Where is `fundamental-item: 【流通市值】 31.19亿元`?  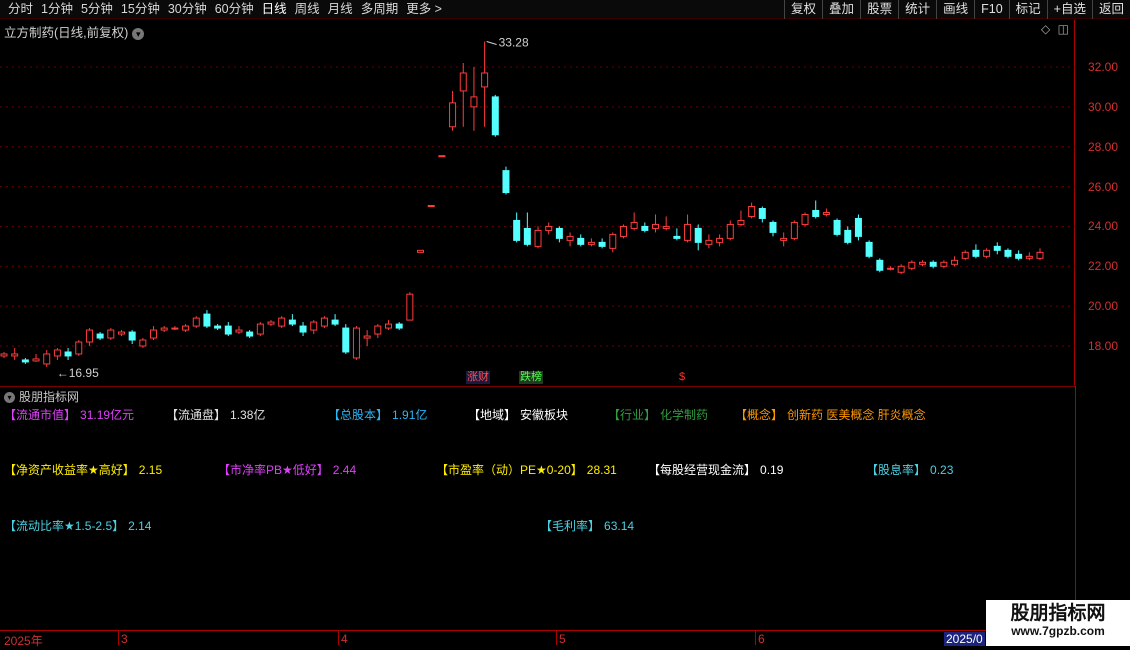
fundamental-item: 【流通市值】 31.19亿元 is located at coordinates (69, 414).